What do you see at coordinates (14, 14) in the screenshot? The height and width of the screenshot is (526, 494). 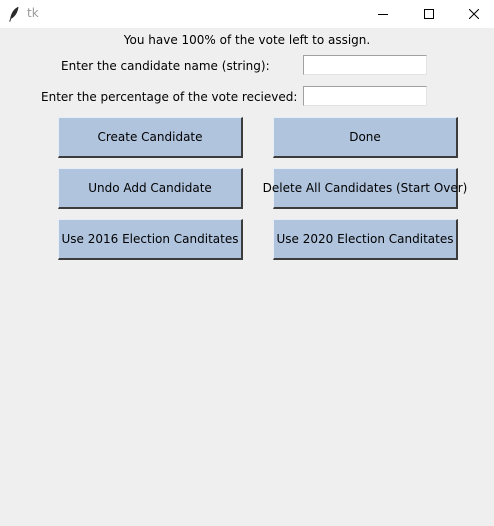 I see `feather-icon` at bounding box center [14, 14].